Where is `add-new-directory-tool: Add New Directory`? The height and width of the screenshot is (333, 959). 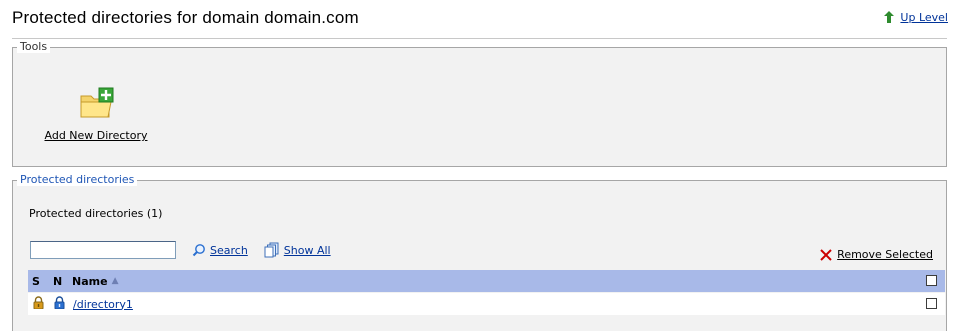
add-new-directory-tool: Add New Directory is located at coordinates (96, 114).